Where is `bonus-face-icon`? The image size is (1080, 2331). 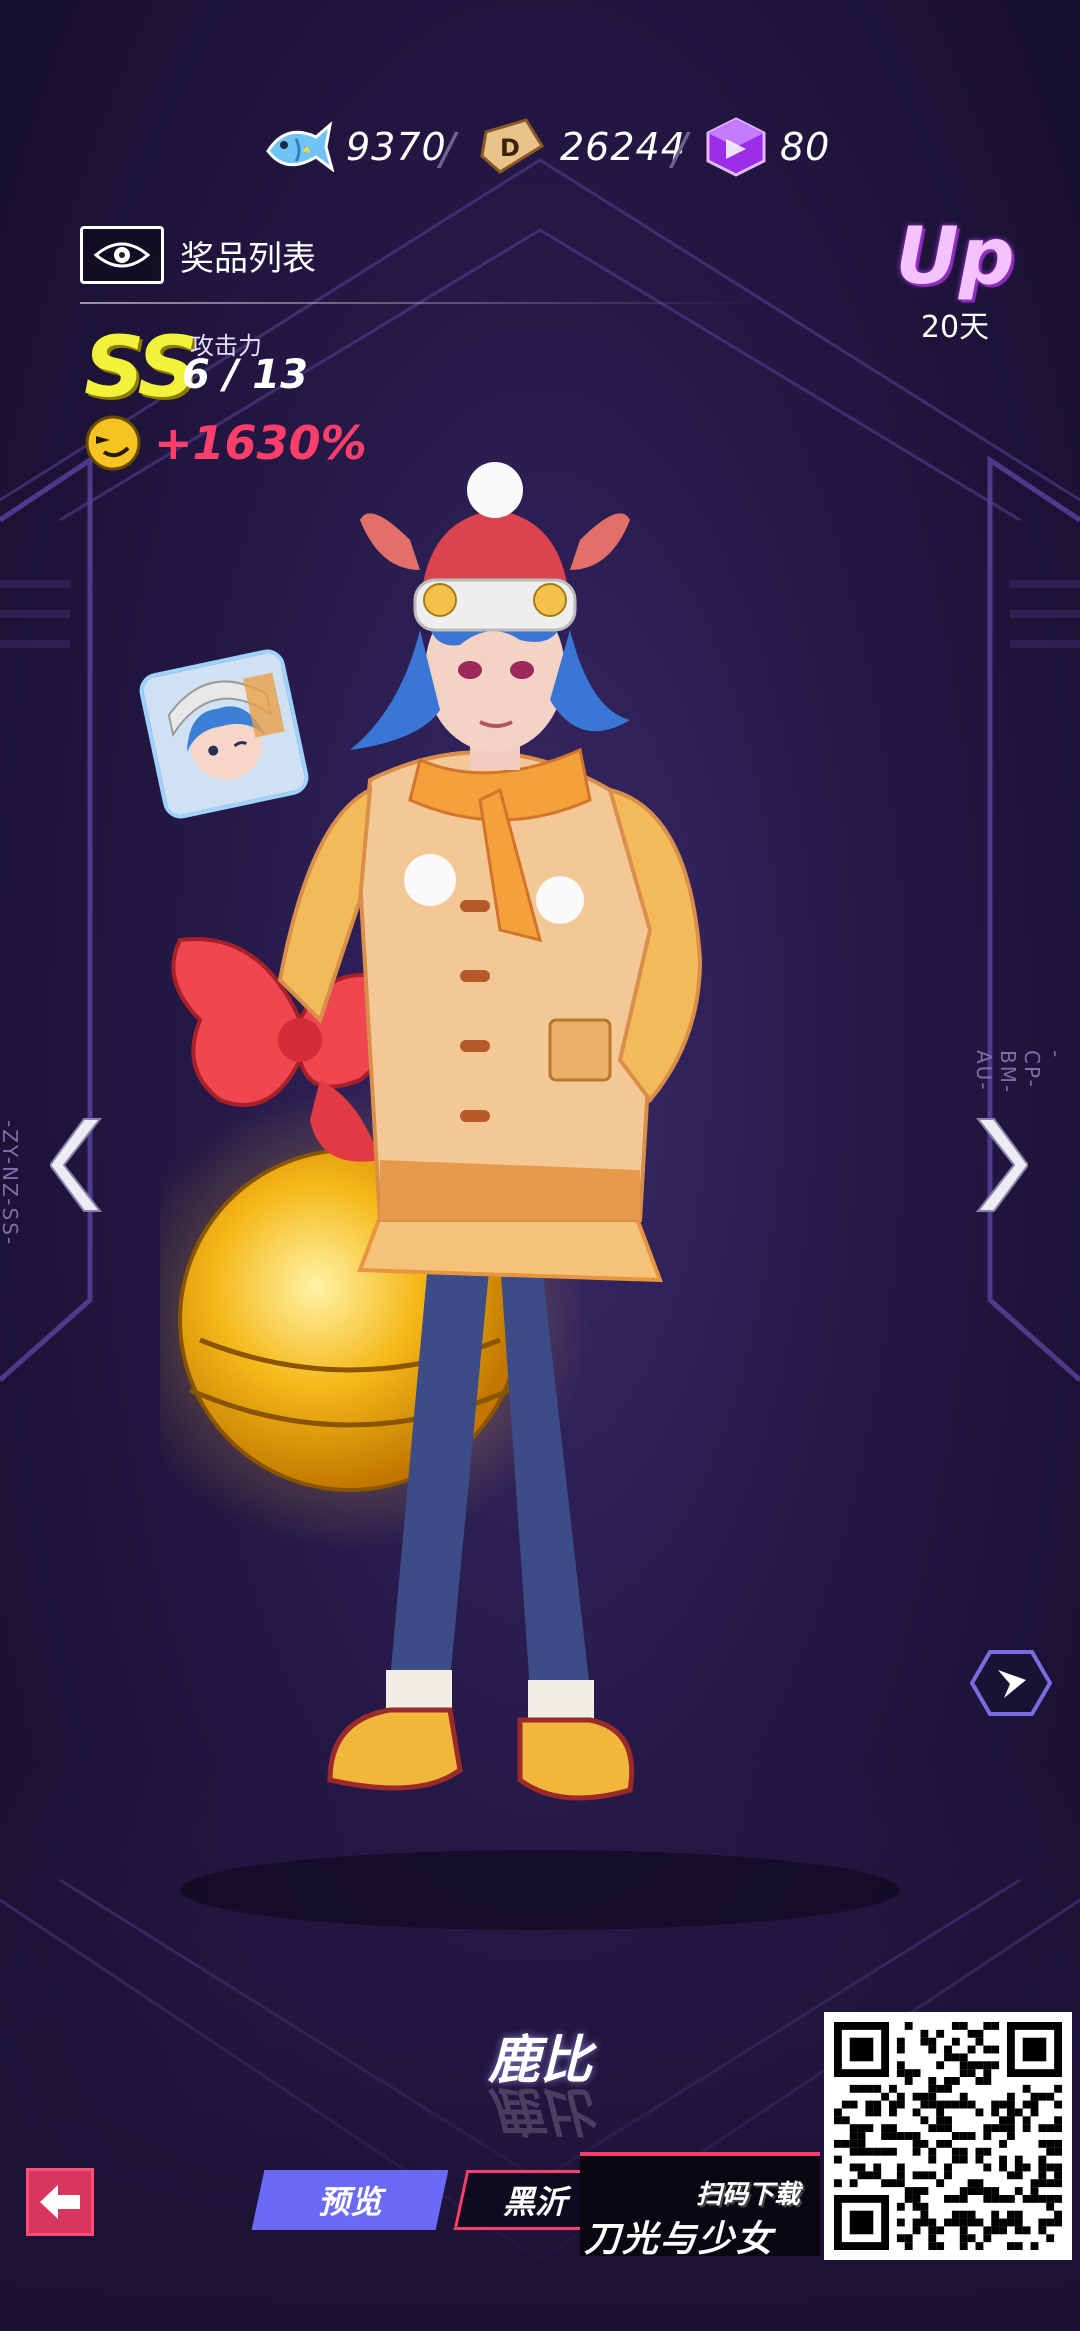 bonus-face-icon is located at coordinates (113, 443).